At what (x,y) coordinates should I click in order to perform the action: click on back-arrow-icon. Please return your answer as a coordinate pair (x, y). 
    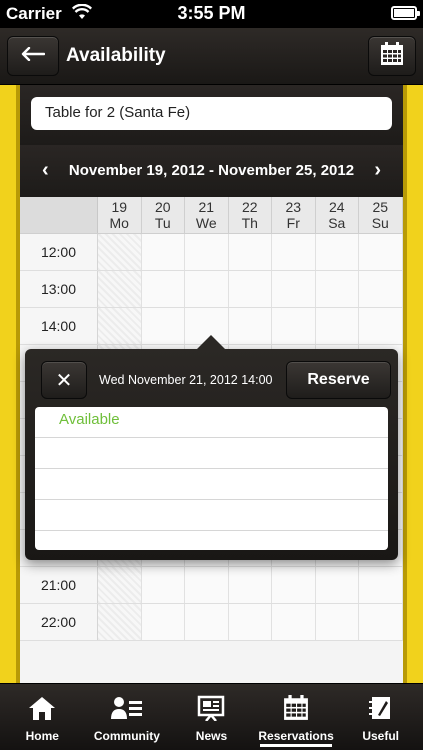
    Looking at the image, I should click on (33, 56).